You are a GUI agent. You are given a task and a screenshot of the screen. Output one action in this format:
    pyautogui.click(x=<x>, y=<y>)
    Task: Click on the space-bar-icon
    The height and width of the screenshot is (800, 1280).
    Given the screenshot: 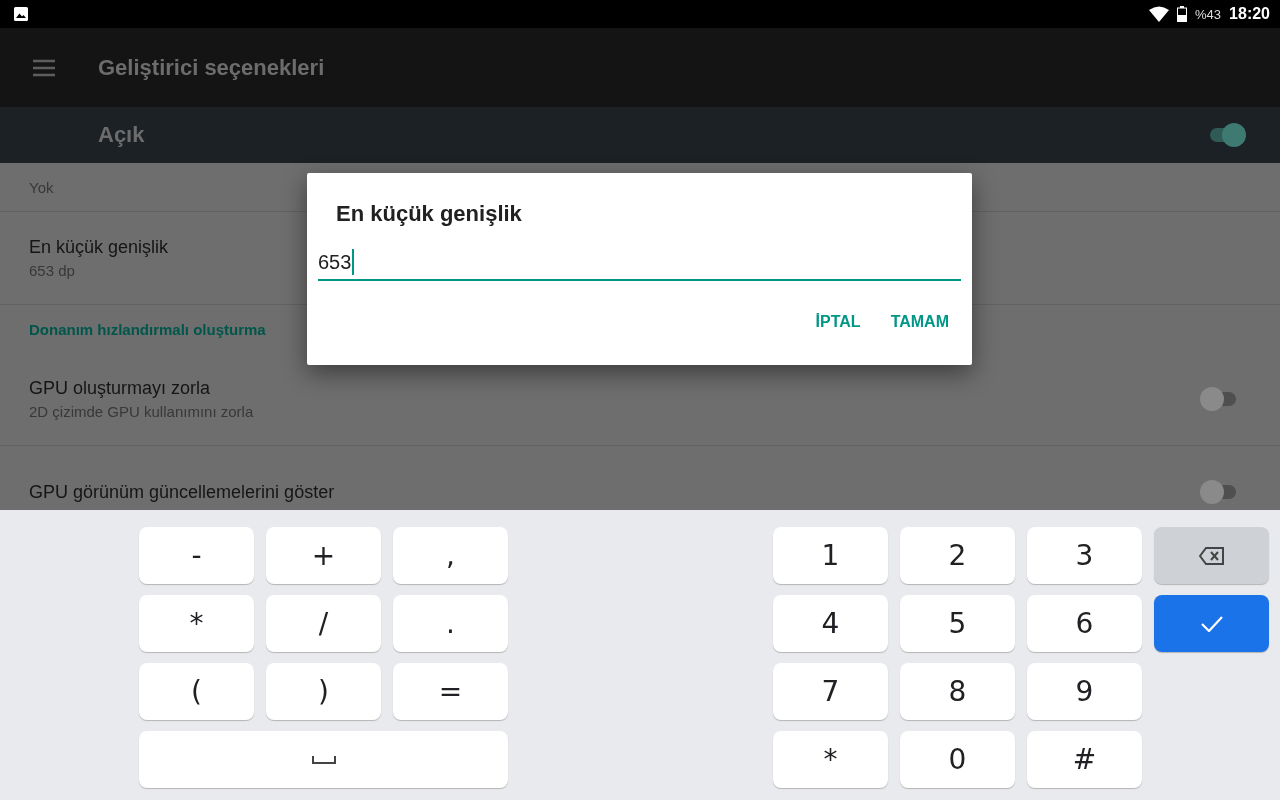 What is the action you would take?
    pyautogui.click(x=323, y=759)
    